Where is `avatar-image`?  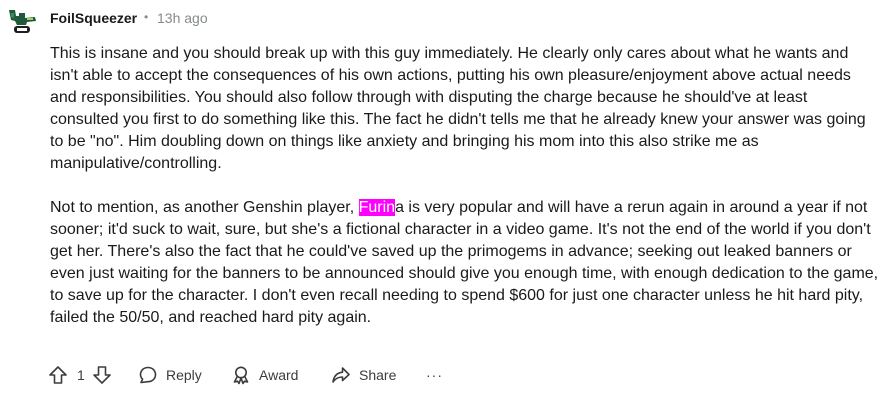
avatar-image is located at coordinates (22, 20).